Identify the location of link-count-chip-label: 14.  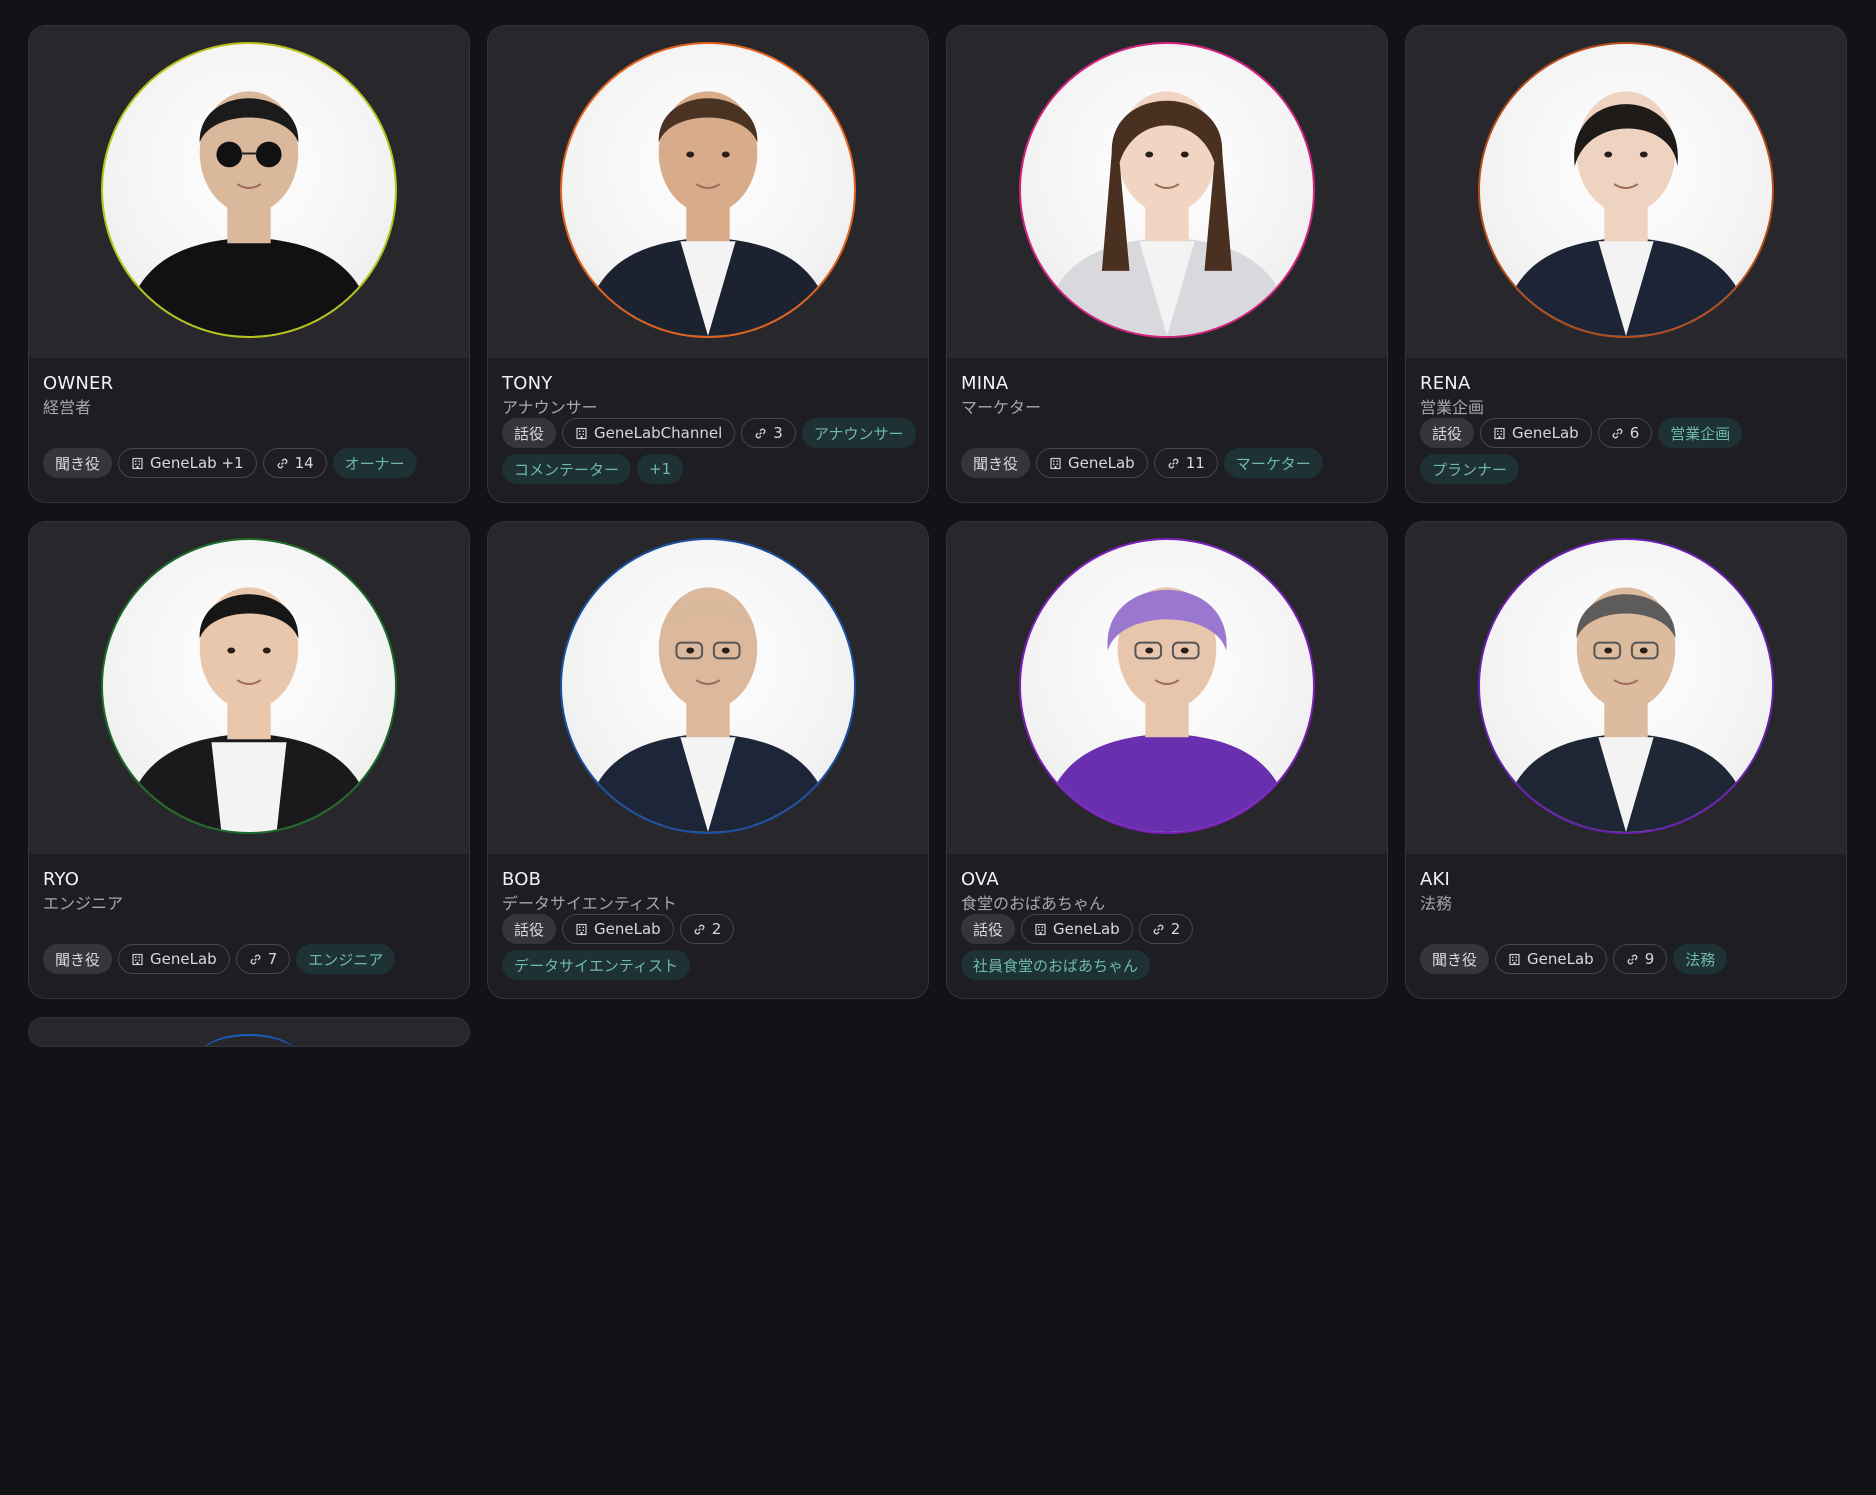
(304, 463).